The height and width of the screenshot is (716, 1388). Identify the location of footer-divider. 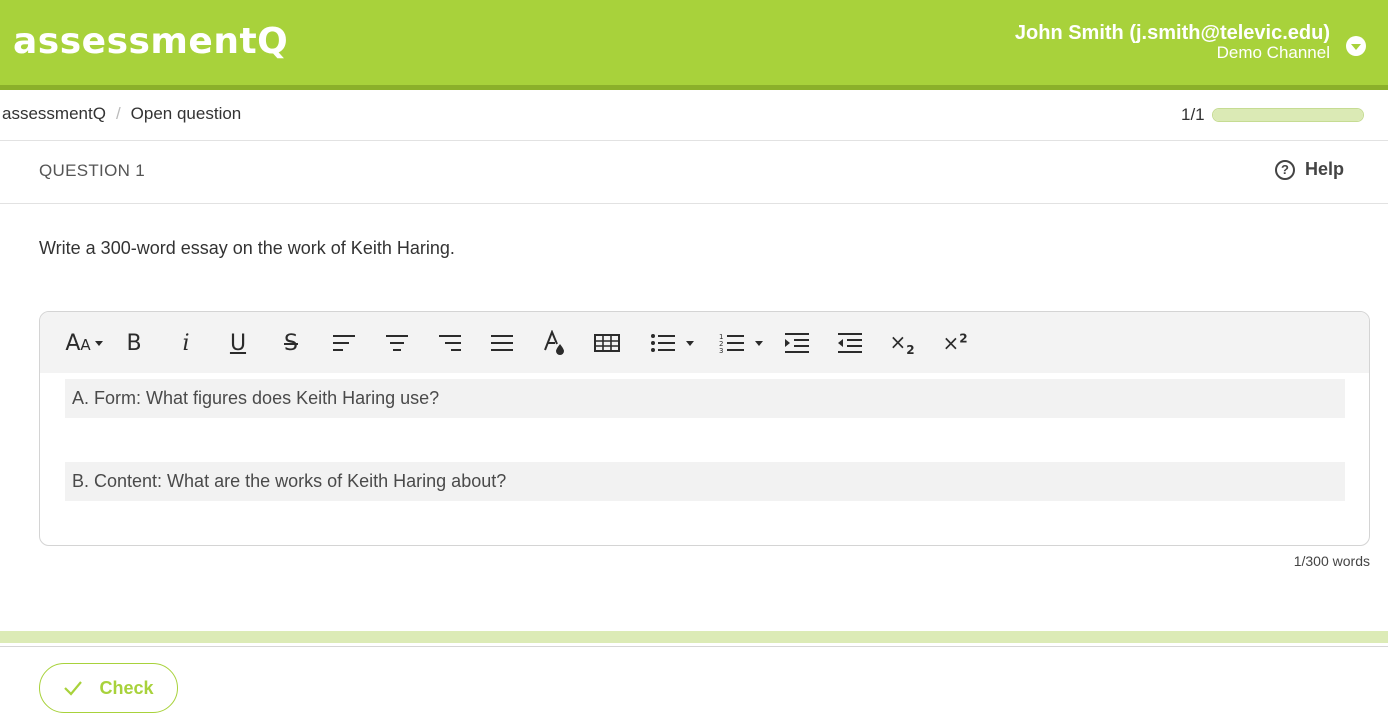
(694, 646).